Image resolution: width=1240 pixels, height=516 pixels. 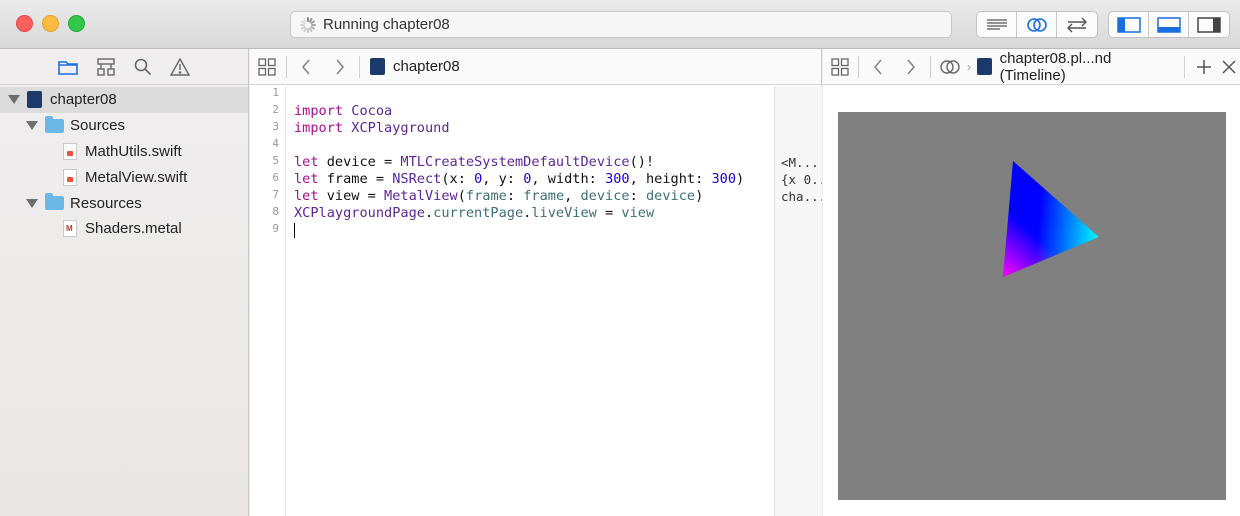 What do you see at coordinates (275, 126) in the screenshot?
I see `line-number: 3` at bounding box center [275, 126].